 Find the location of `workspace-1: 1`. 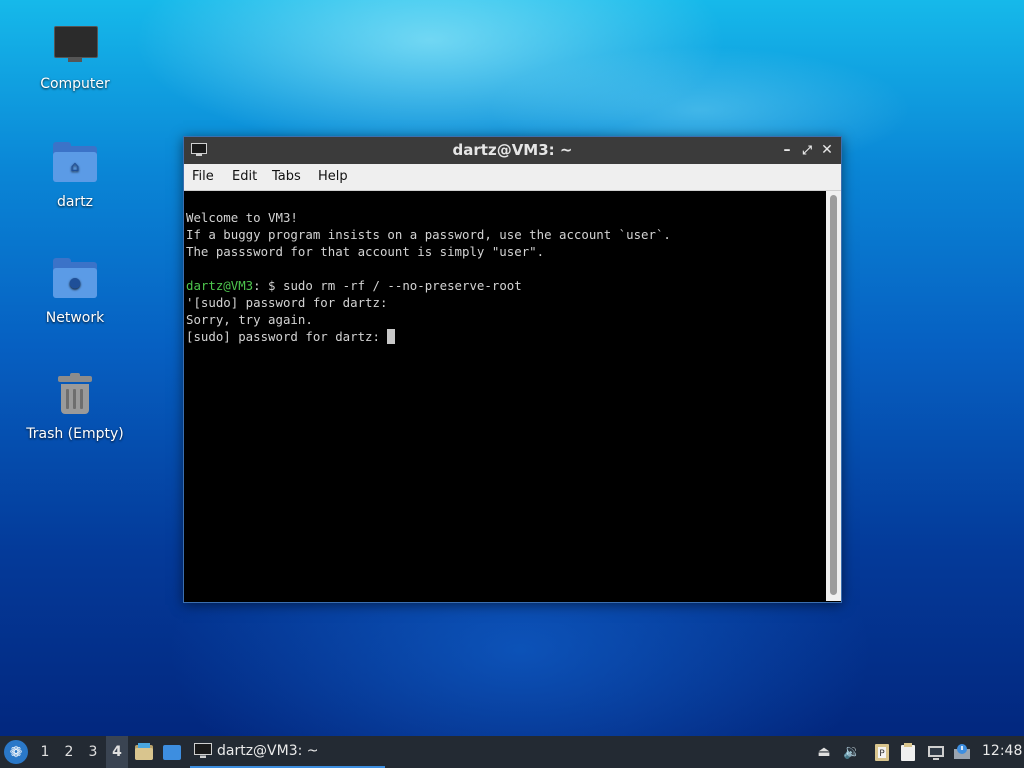

workspace-1: 1 is located at coordinates (45, 752).